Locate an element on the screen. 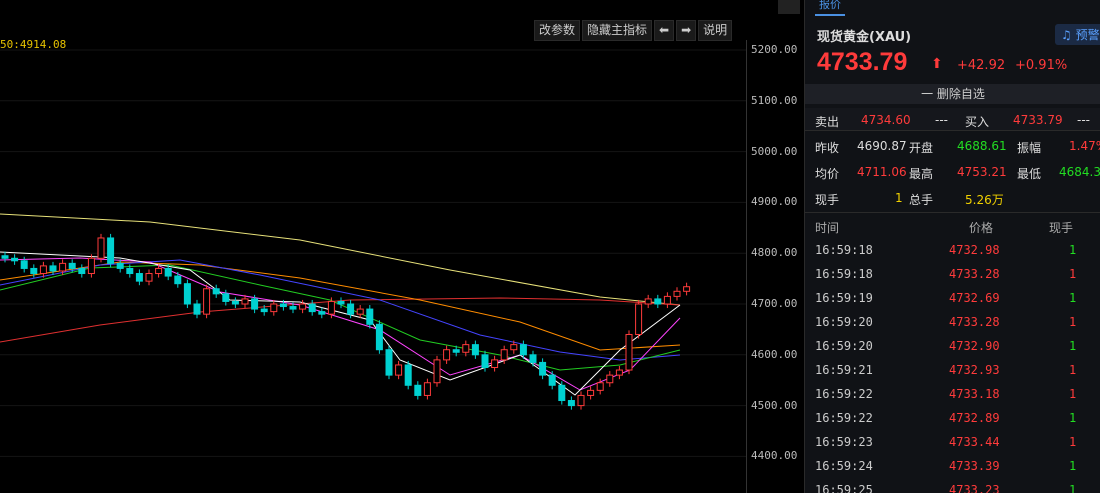 The width and height of the screenshot is (1100, 493). price-change: +42.92 is located at coordinates (981, 65).